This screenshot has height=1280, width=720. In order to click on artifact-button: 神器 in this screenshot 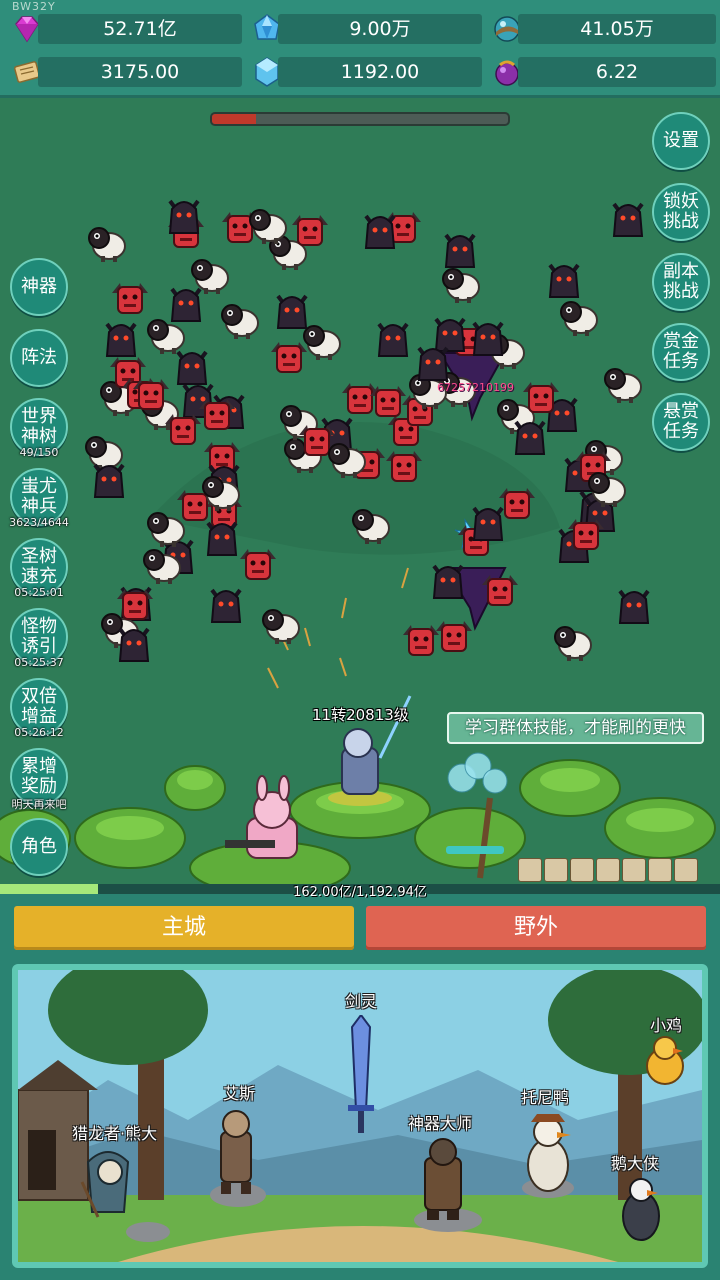, I will do `click(39, 287)`.